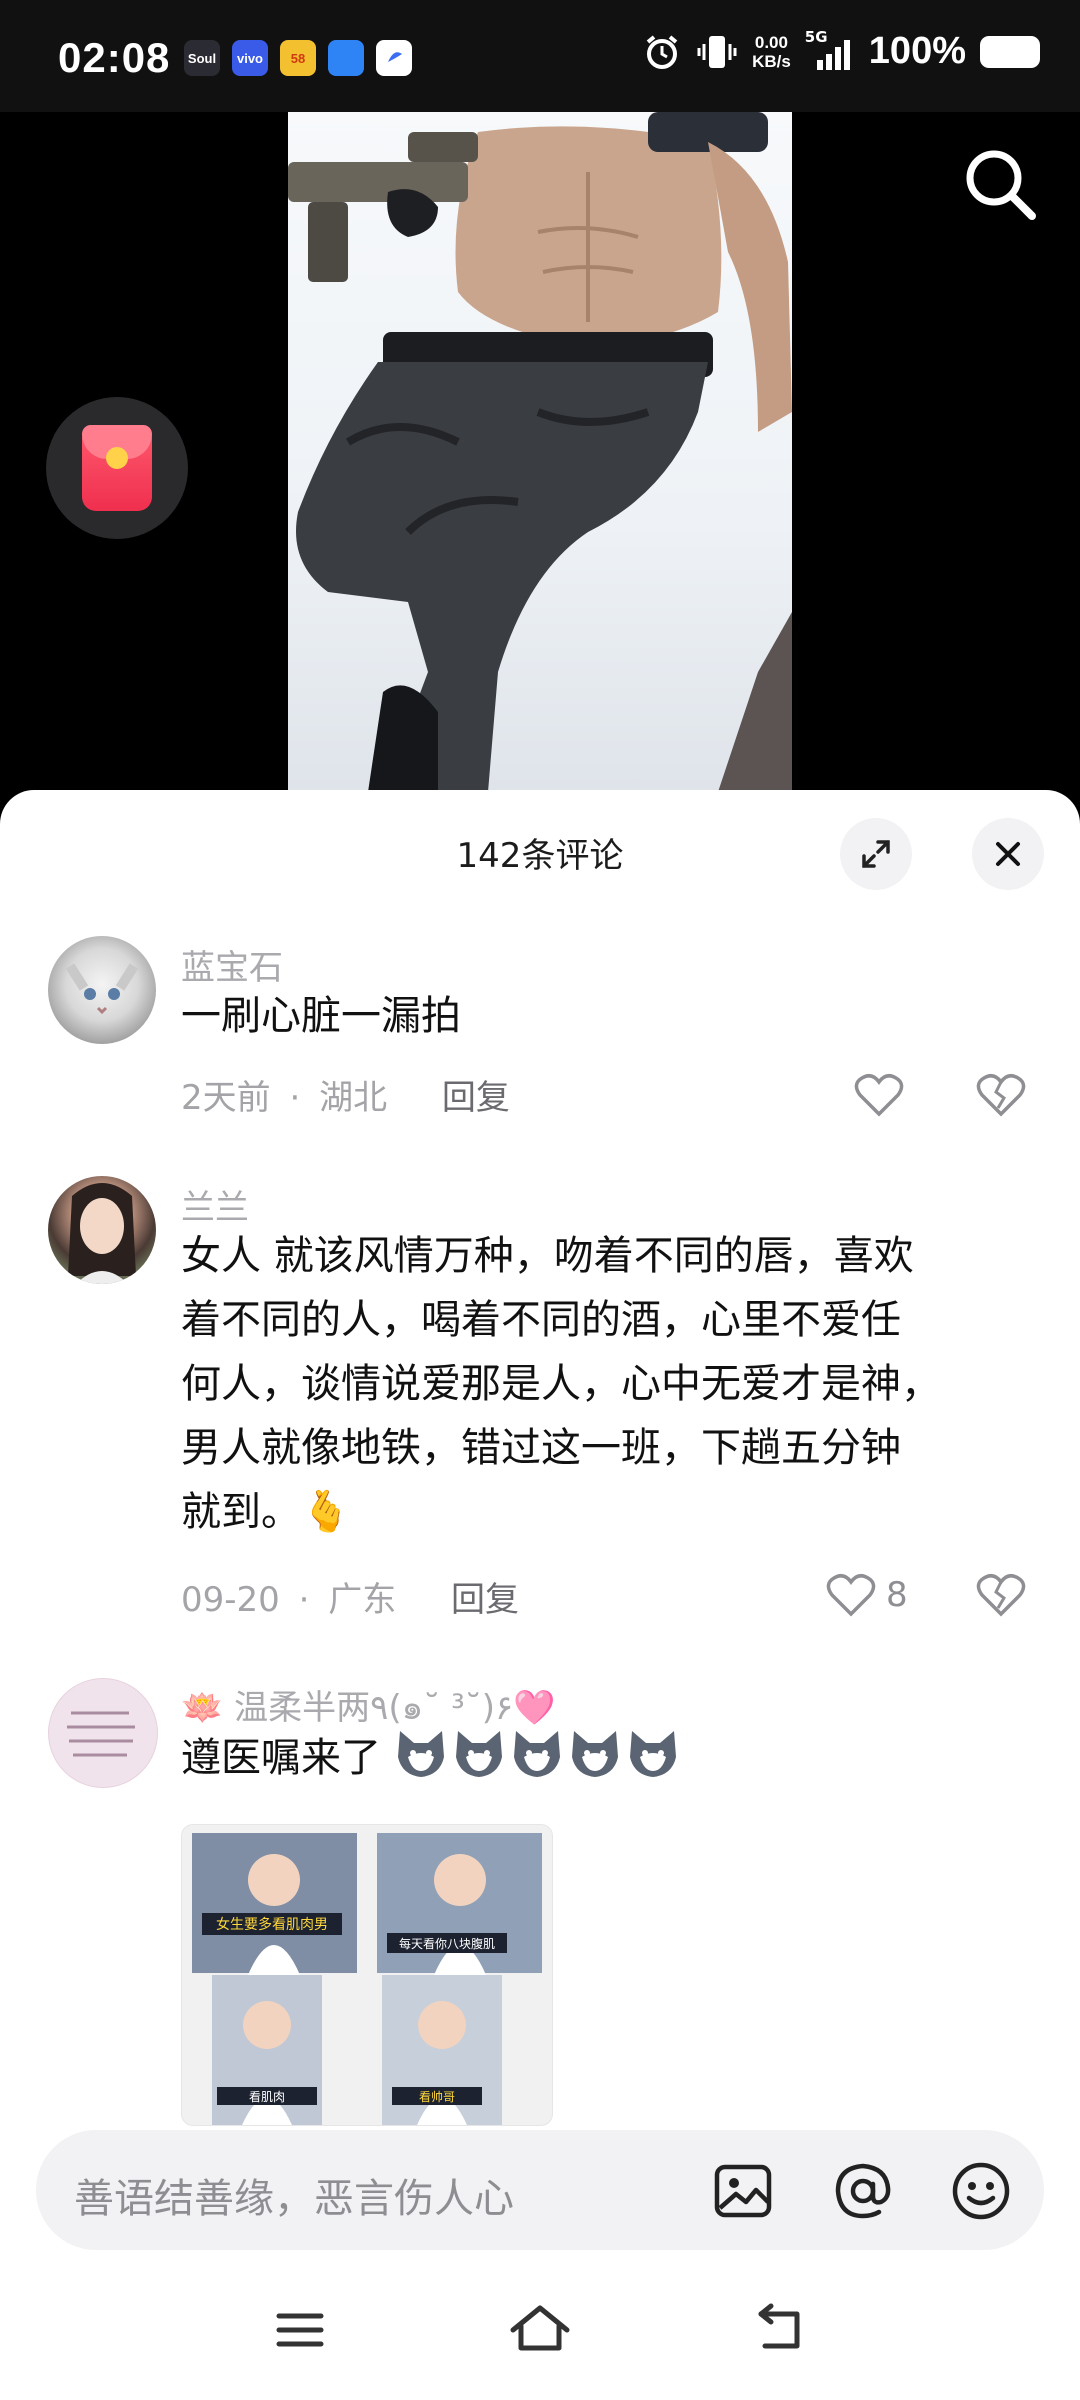 This screenshot has height=2400, width=1080. I want to click on image-button, so click(743, 2191).